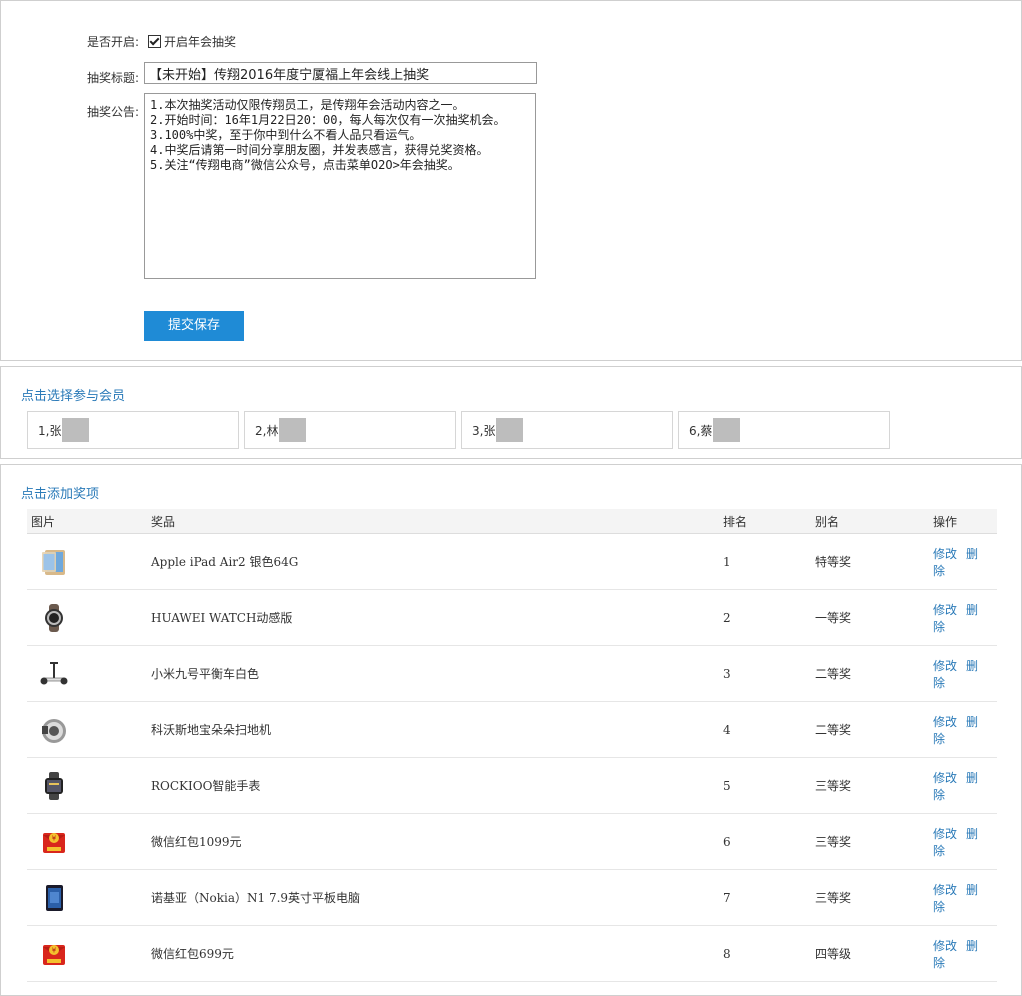 This screenshot has height=996, width=1022. Describe the element at coordinates (340, 73) in the screenshot. I see `title-input` at that location.